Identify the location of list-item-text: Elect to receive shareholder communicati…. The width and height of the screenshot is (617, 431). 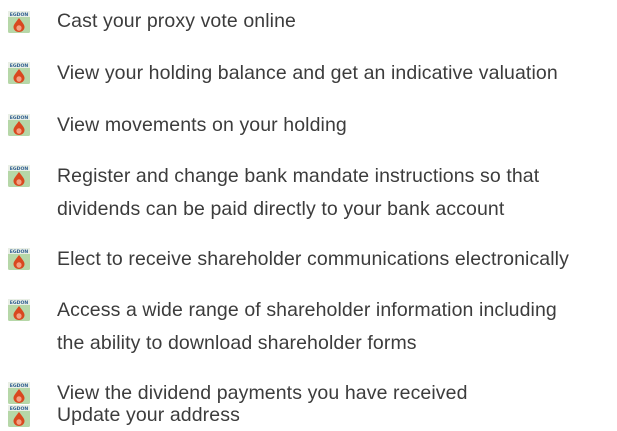
(313, 259).